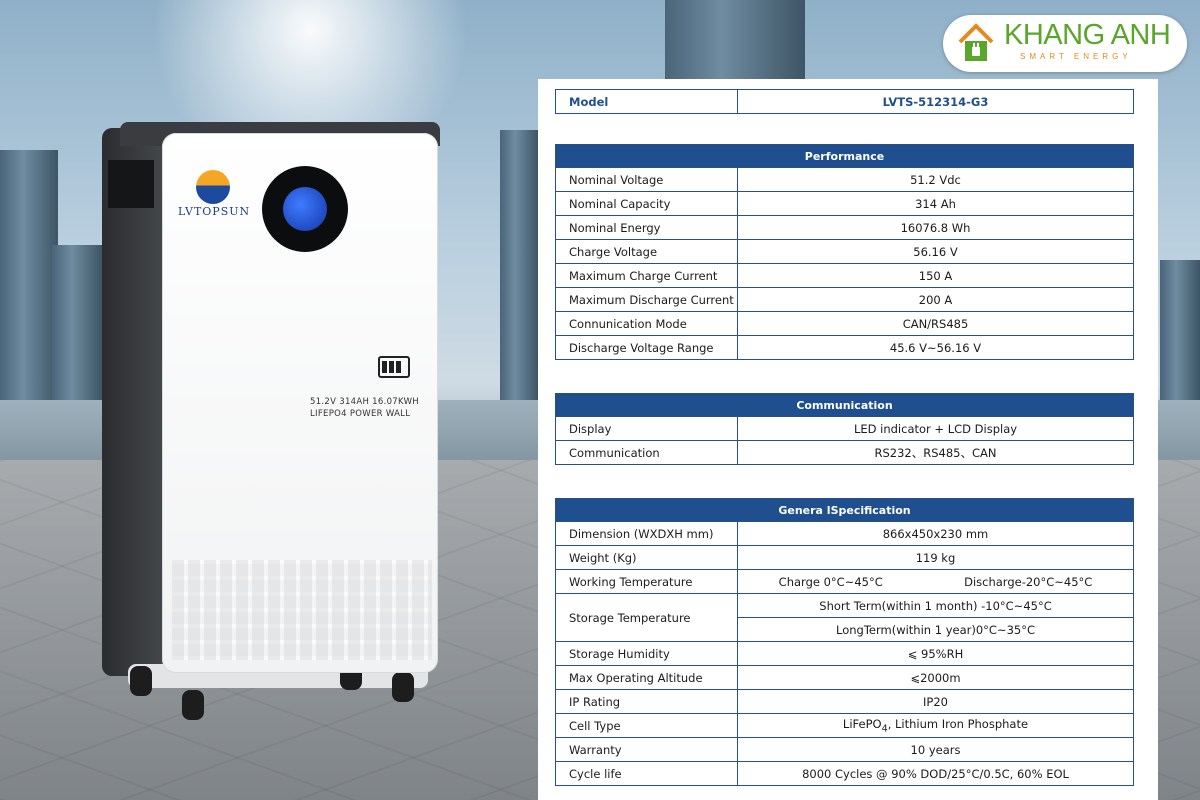 This screenshot has width=1200, height=800. Describe the element at coordinates (935, 533) in the screenshot. I see `spec-value: 866x450x230 mm` at that location.